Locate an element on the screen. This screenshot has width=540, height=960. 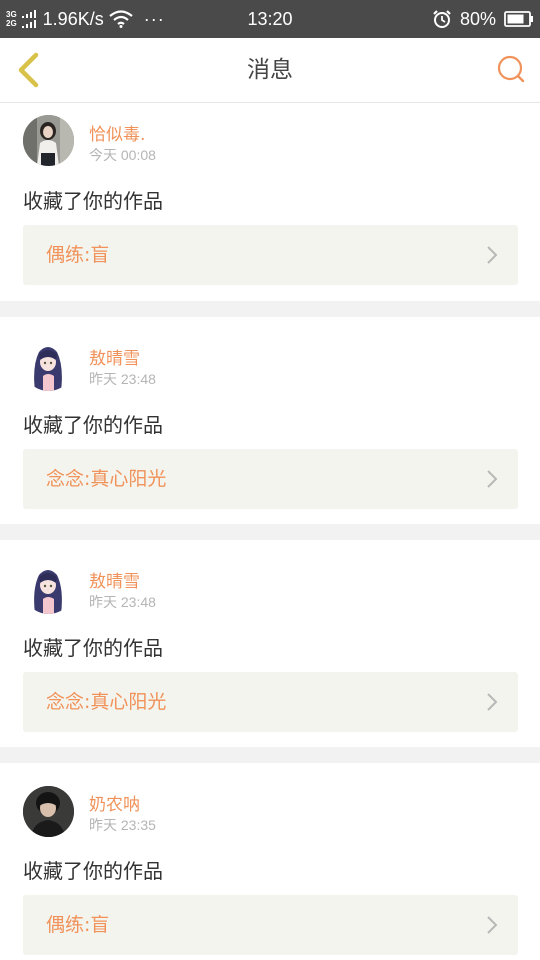
nav-bar: 消息 is located at coordinates (270, 70).